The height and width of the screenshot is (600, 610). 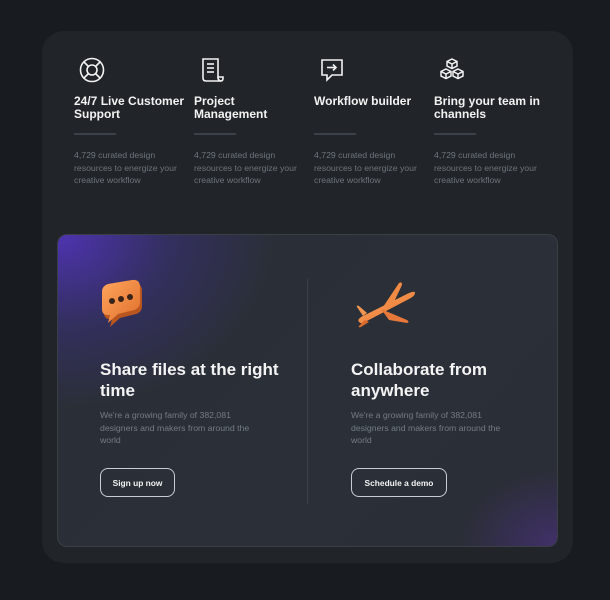 What do you see at coordinates (363, 101) in the screenshot?
I see `feature-title: Workflow builder` at bounding box center [363, 101].